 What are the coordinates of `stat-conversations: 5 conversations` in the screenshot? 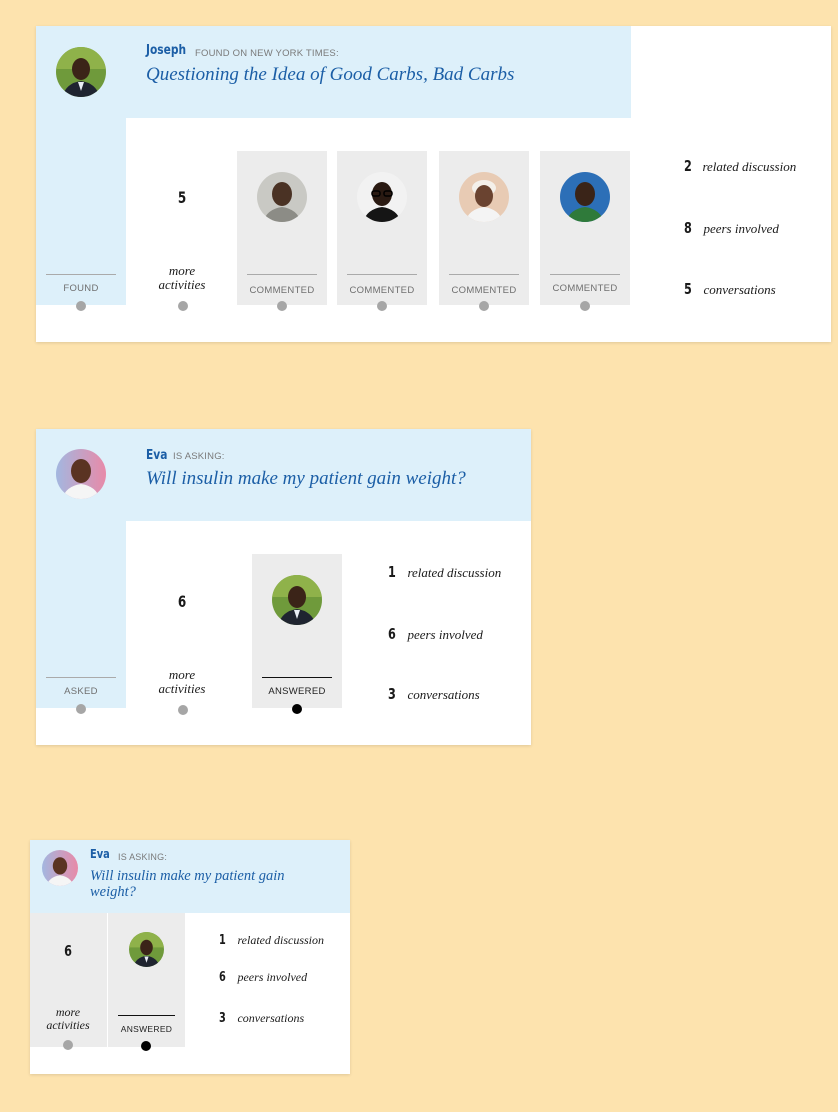 It's located at (730, 289).